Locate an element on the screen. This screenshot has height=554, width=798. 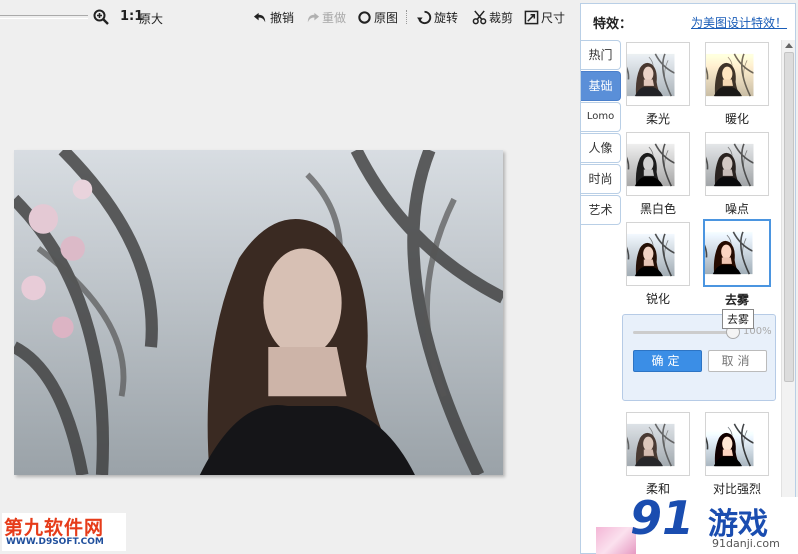
resize-button: 尺寸 is located at coordinates (544, 17).